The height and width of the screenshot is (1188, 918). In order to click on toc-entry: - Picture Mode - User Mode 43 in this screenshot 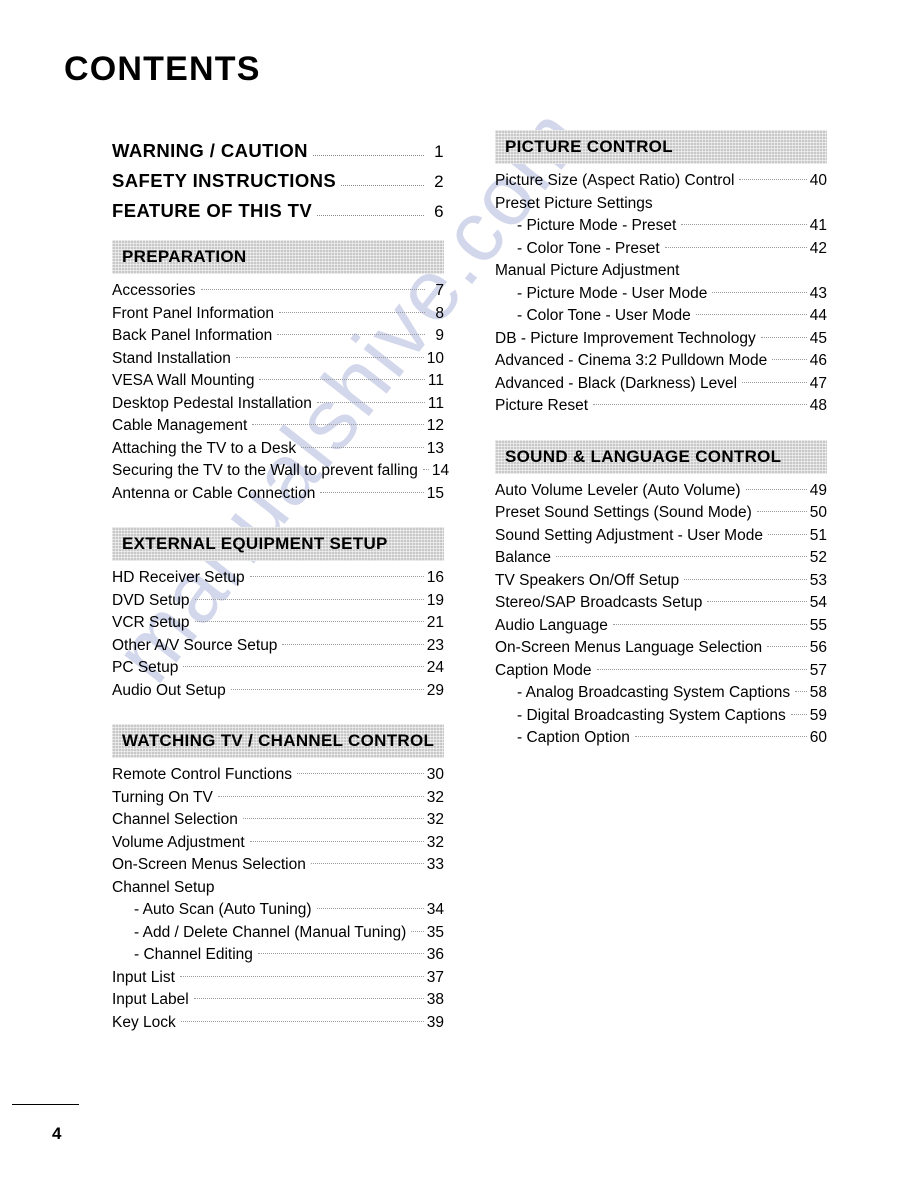, I will do `click(661, 294)`.